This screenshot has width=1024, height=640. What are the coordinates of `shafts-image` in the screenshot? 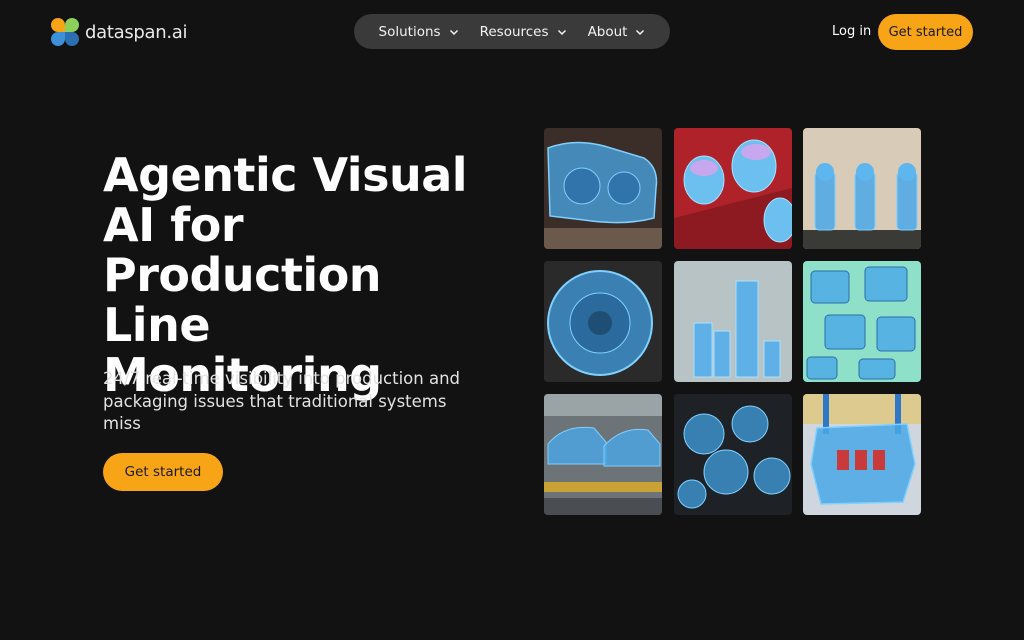 It's located at (733, 321).